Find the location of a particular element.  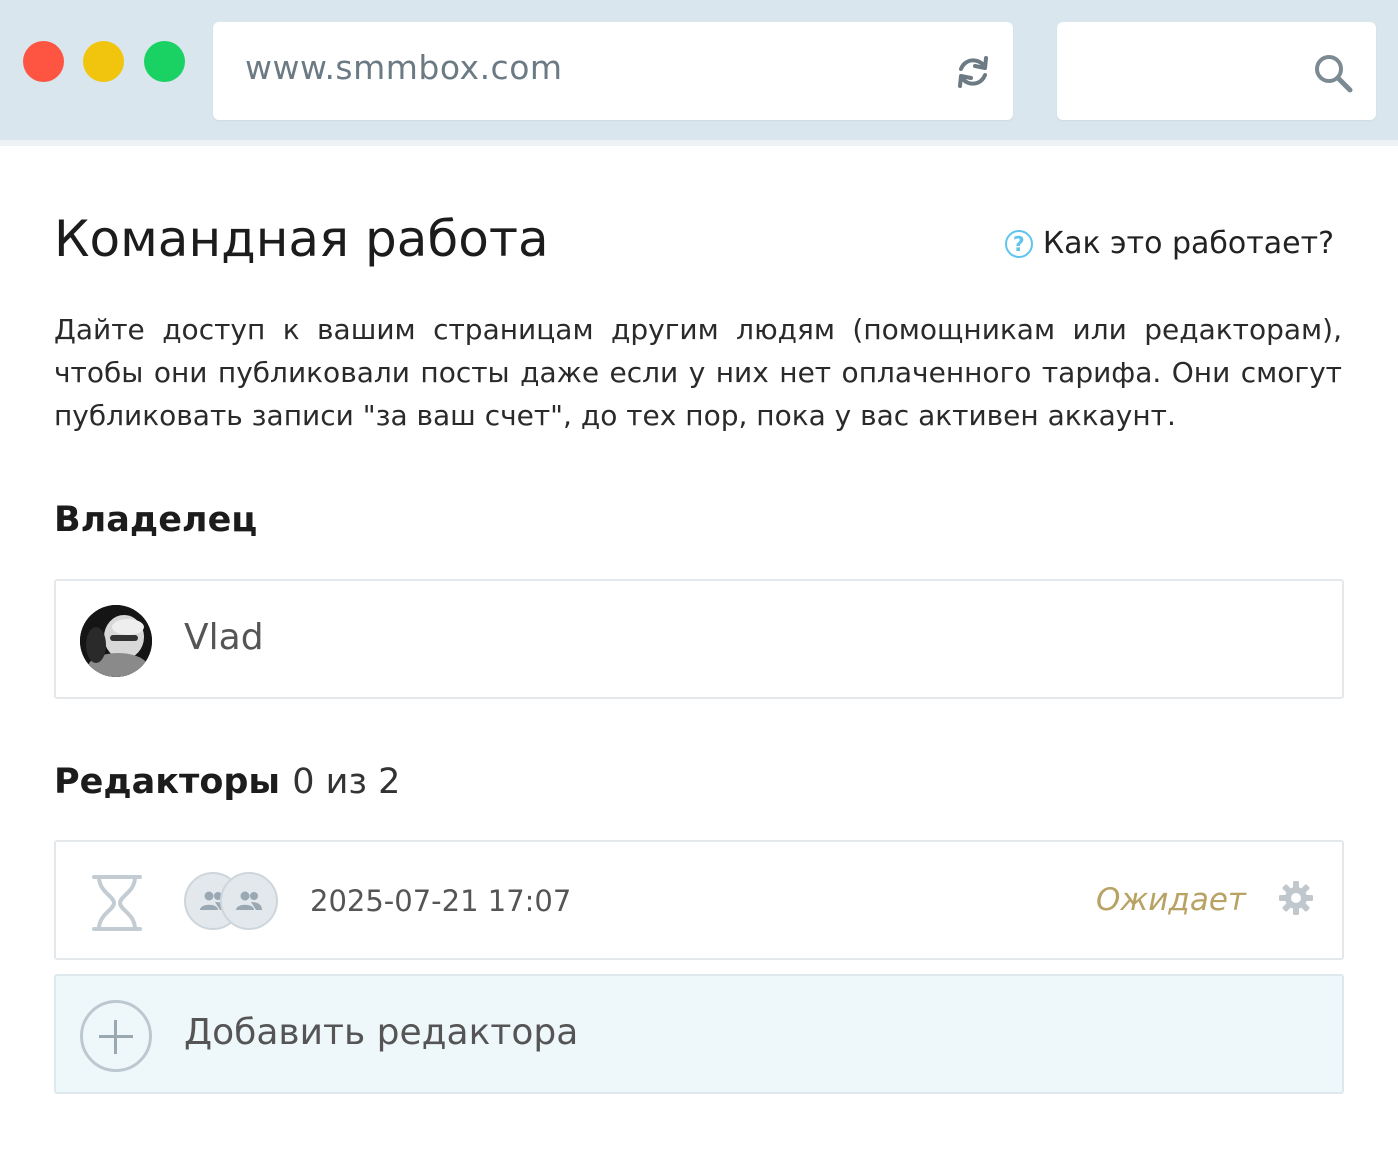

editors-count: 0 из 2 is located at coordinates (346, 782).